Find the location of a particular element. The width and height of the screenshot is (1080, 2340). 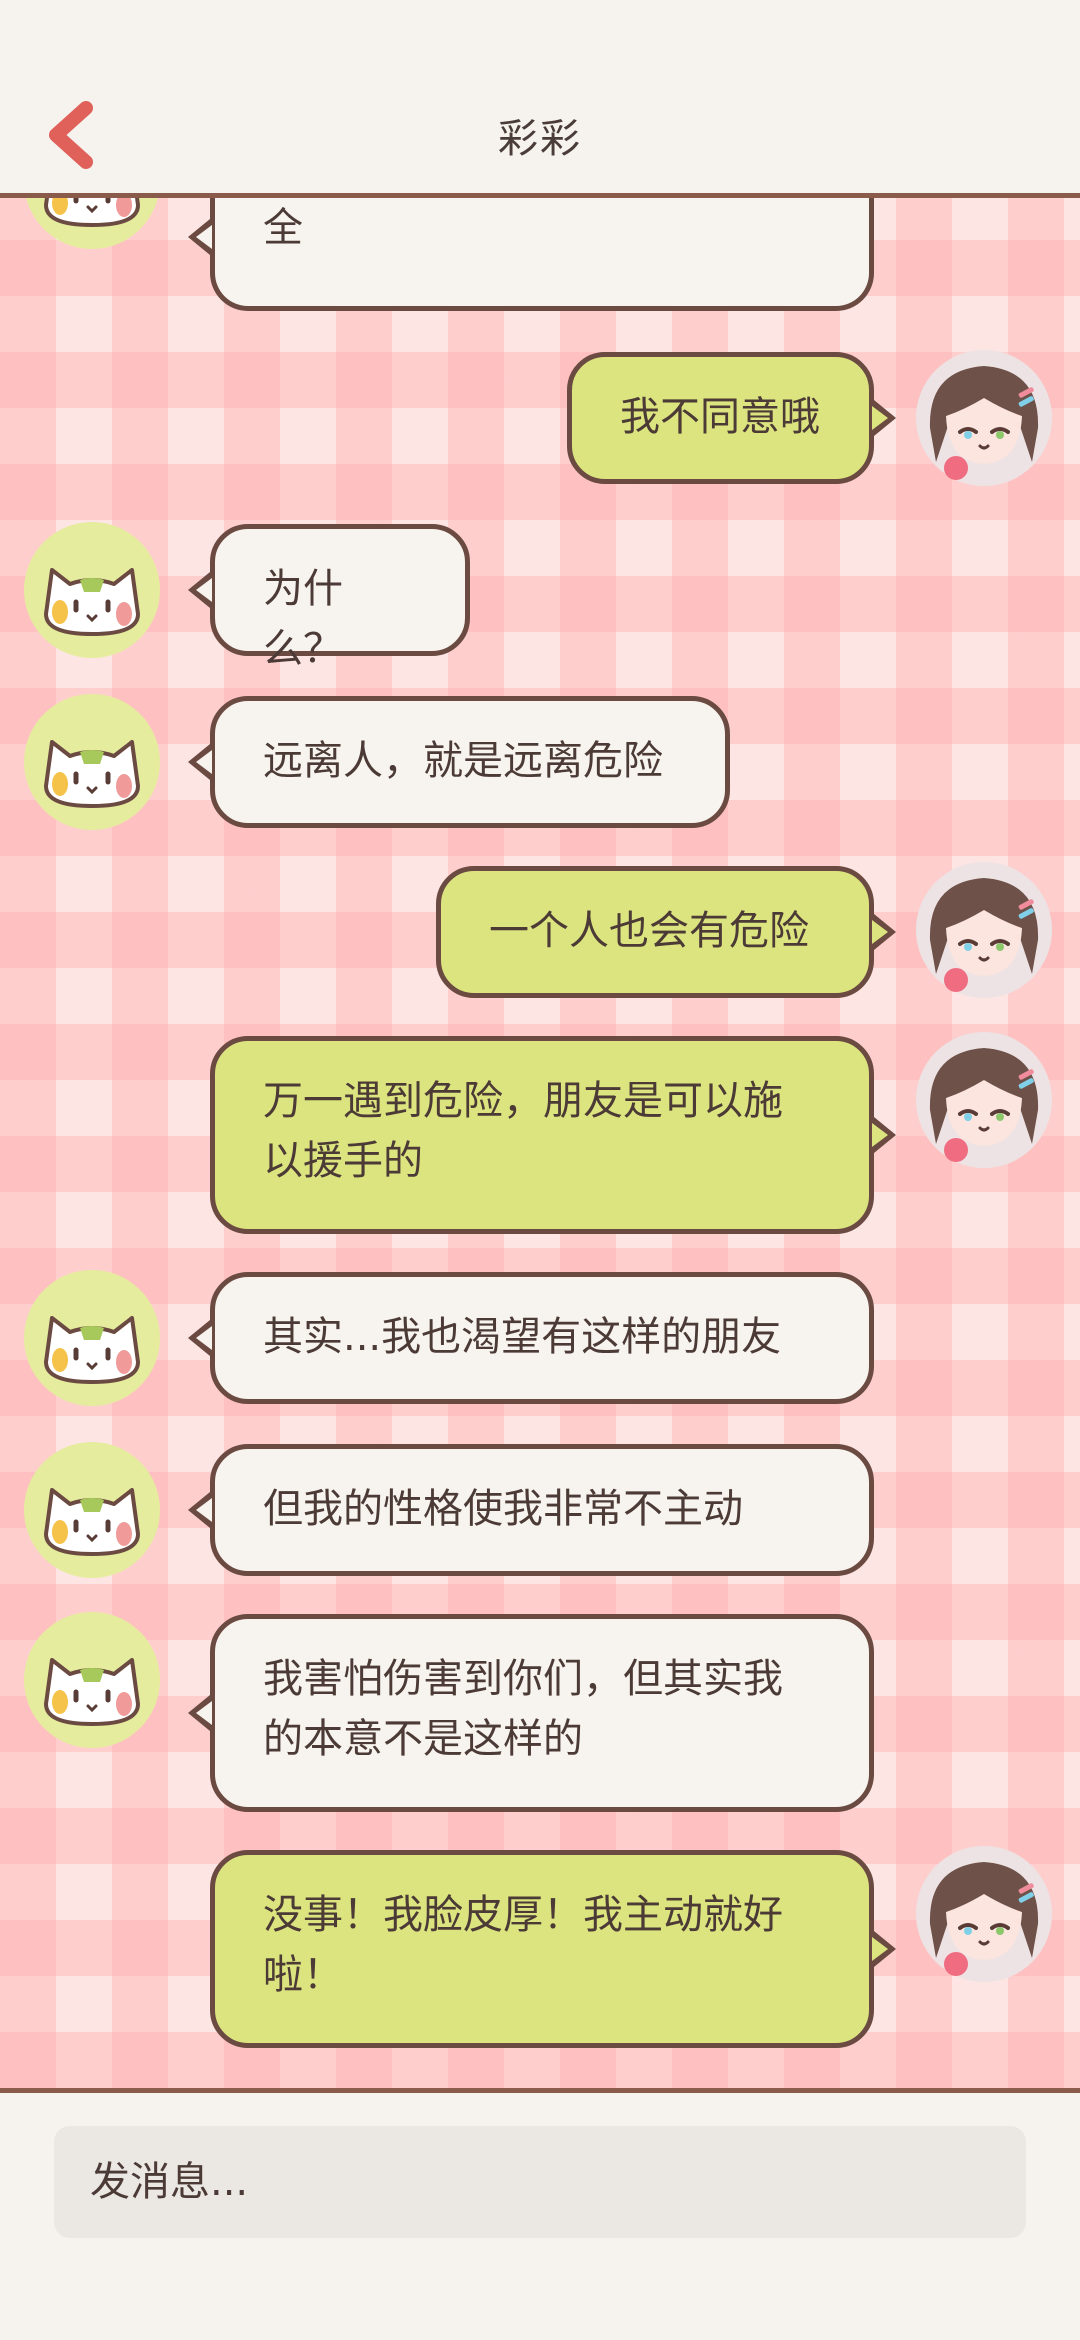

message-text: 我害怕伤害到你们，但其实我的本意不是这样的 is located at coordinates (523, 1709).